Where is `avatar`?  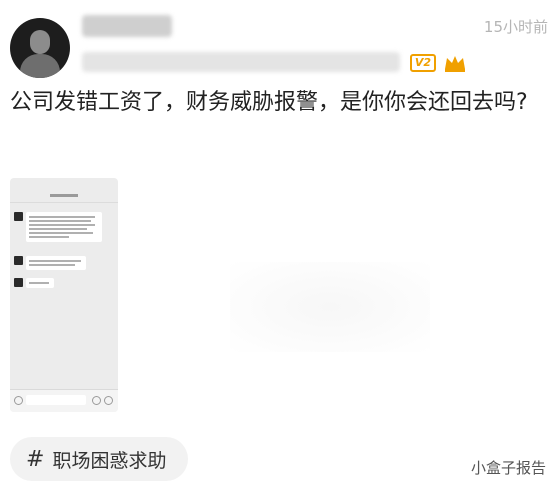
avatar is located at coordinates (40, 48).